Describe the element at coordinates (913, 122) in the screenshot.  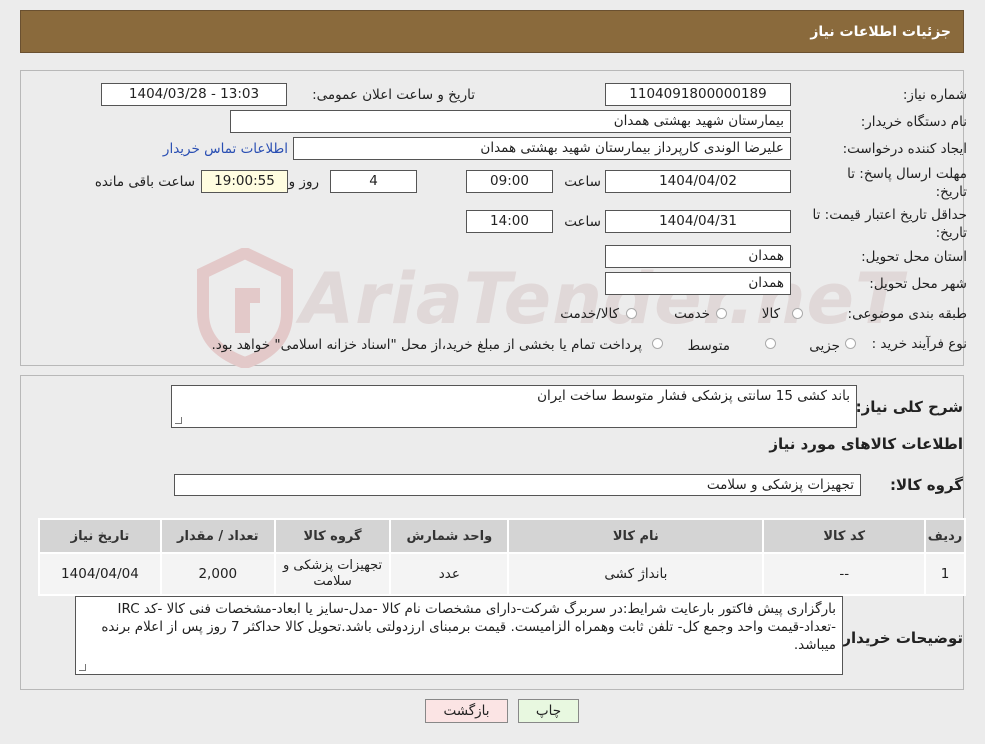
I see `buyer-org-label: نام دستگاه خریدار:` at that location.